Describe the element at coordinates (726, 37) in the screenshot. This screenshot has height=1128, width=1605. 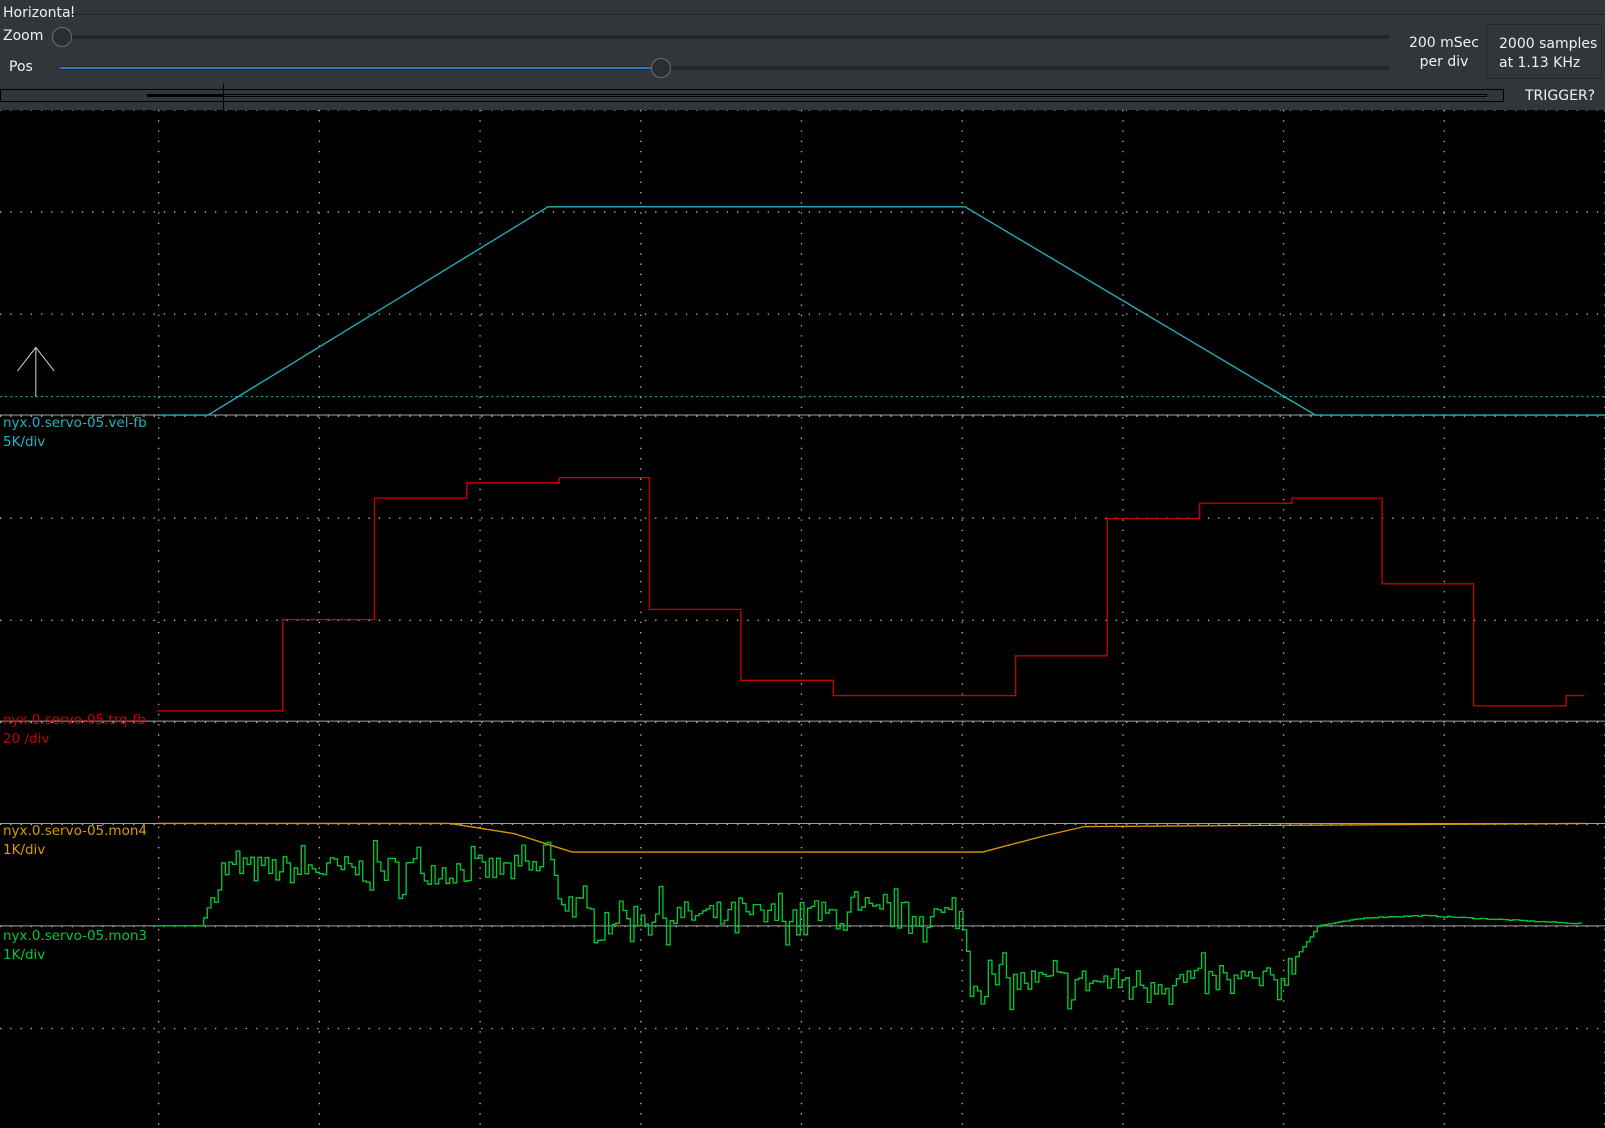
I see `zoom-slider-track` at that location.